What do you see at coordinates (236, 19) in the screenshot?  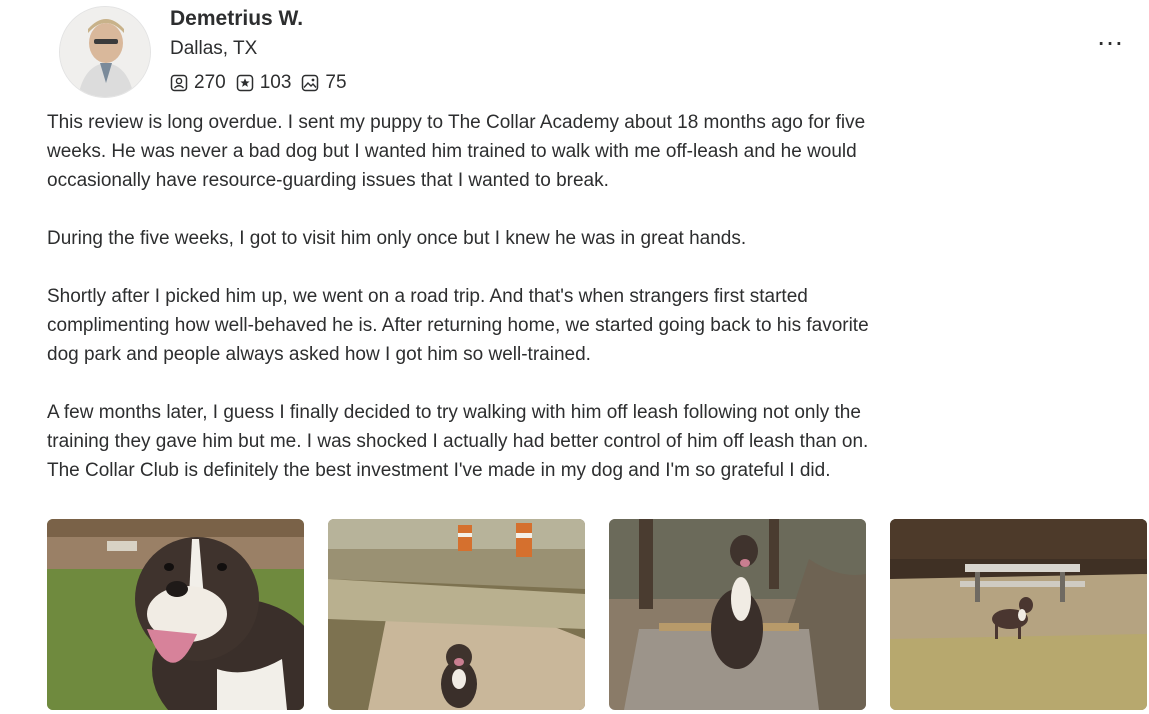 I see `user-name: Demetrius W.` at bounding box center [236, 19].